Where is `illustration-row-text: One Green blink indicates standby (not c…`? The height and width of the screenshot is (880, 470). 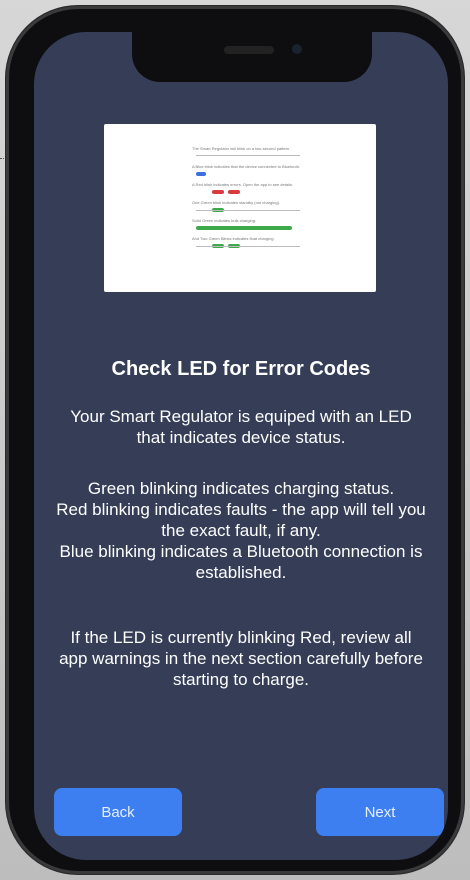
illustration-row-text: One Green blink indicates standby (not c… is located at coordinates (236, 202).